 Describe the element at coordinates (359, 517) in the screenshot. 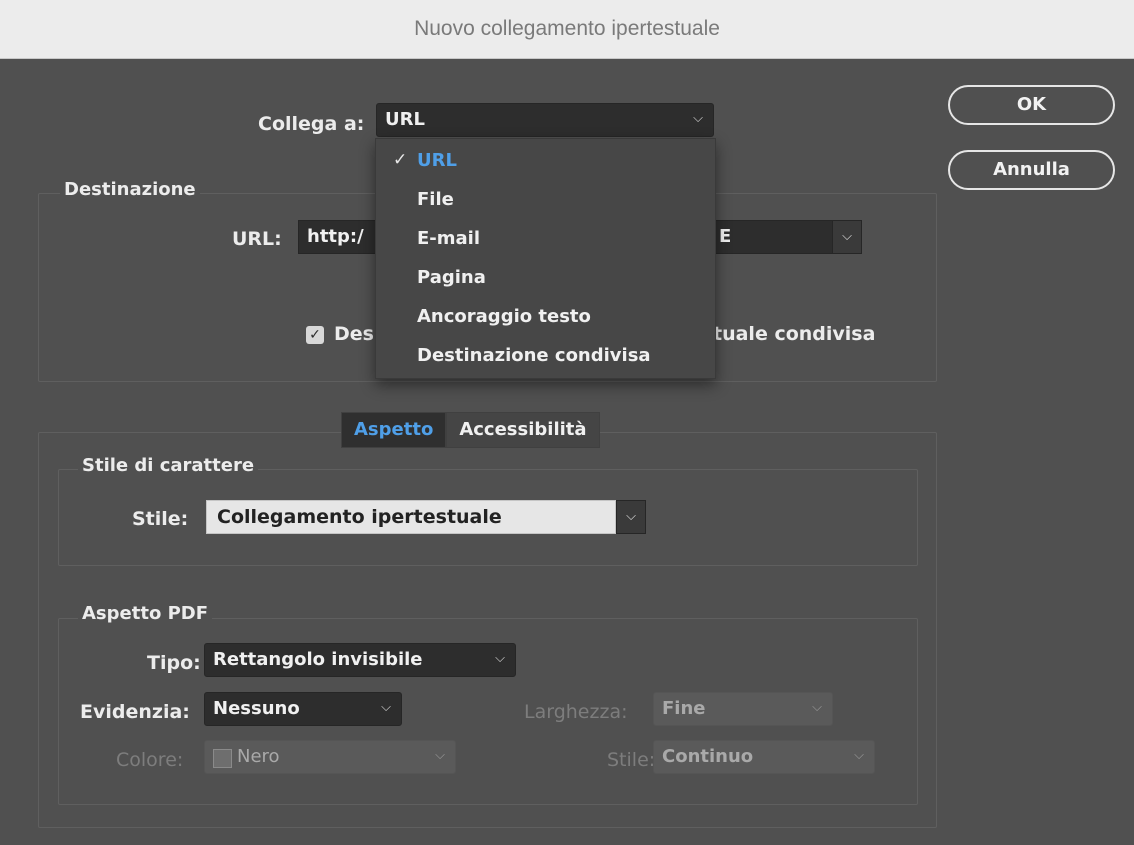

I see `char-style-value: Collegamento ipertestuale` at that location.